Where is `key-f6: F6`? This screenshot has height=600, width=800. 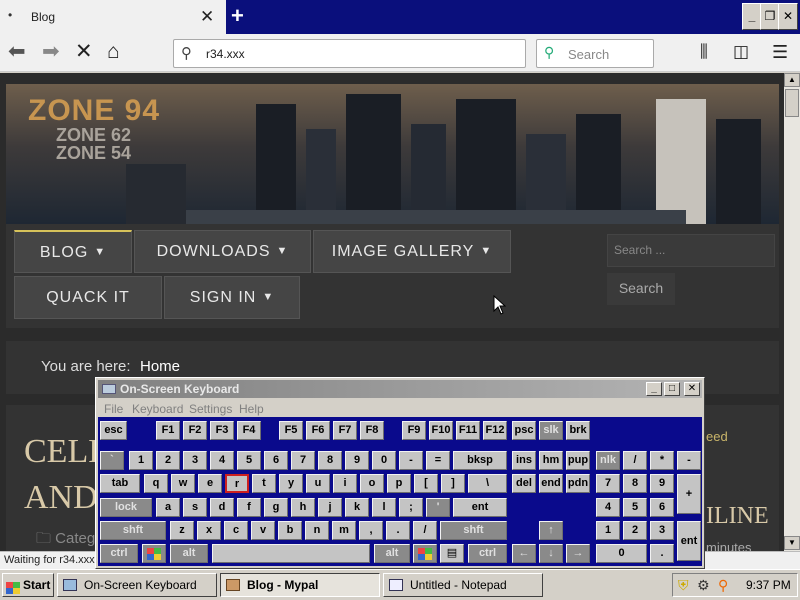
key-f6: F6 is located at coordinates (318, 430).